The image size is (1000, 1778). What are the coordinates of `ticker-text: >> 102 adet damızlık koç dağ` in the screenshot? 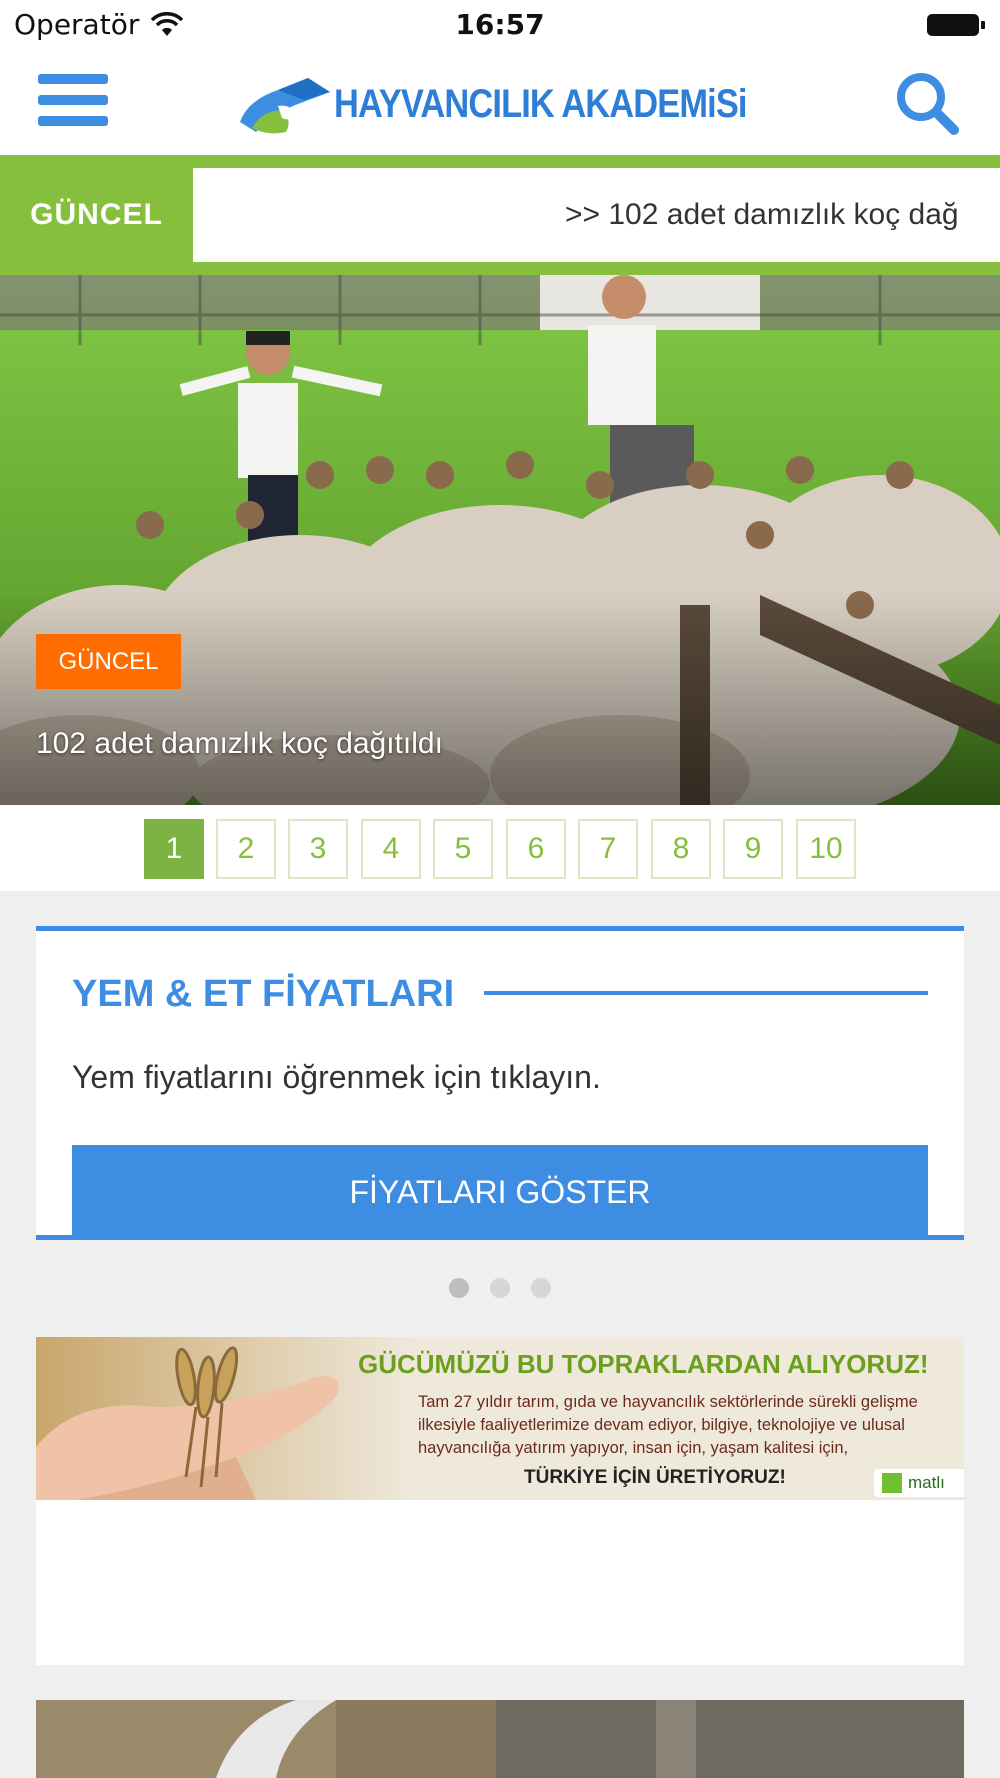 It's located at (762, 215).